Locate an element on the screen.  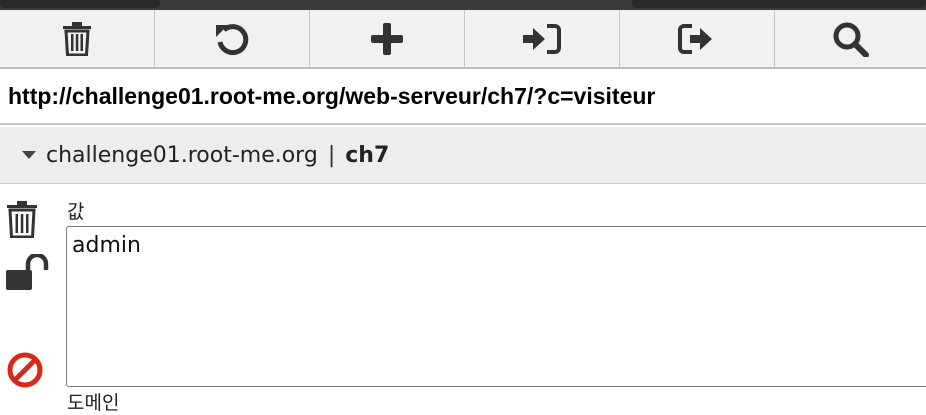
expand-triangle-icon is located at coordinates (29, 155).